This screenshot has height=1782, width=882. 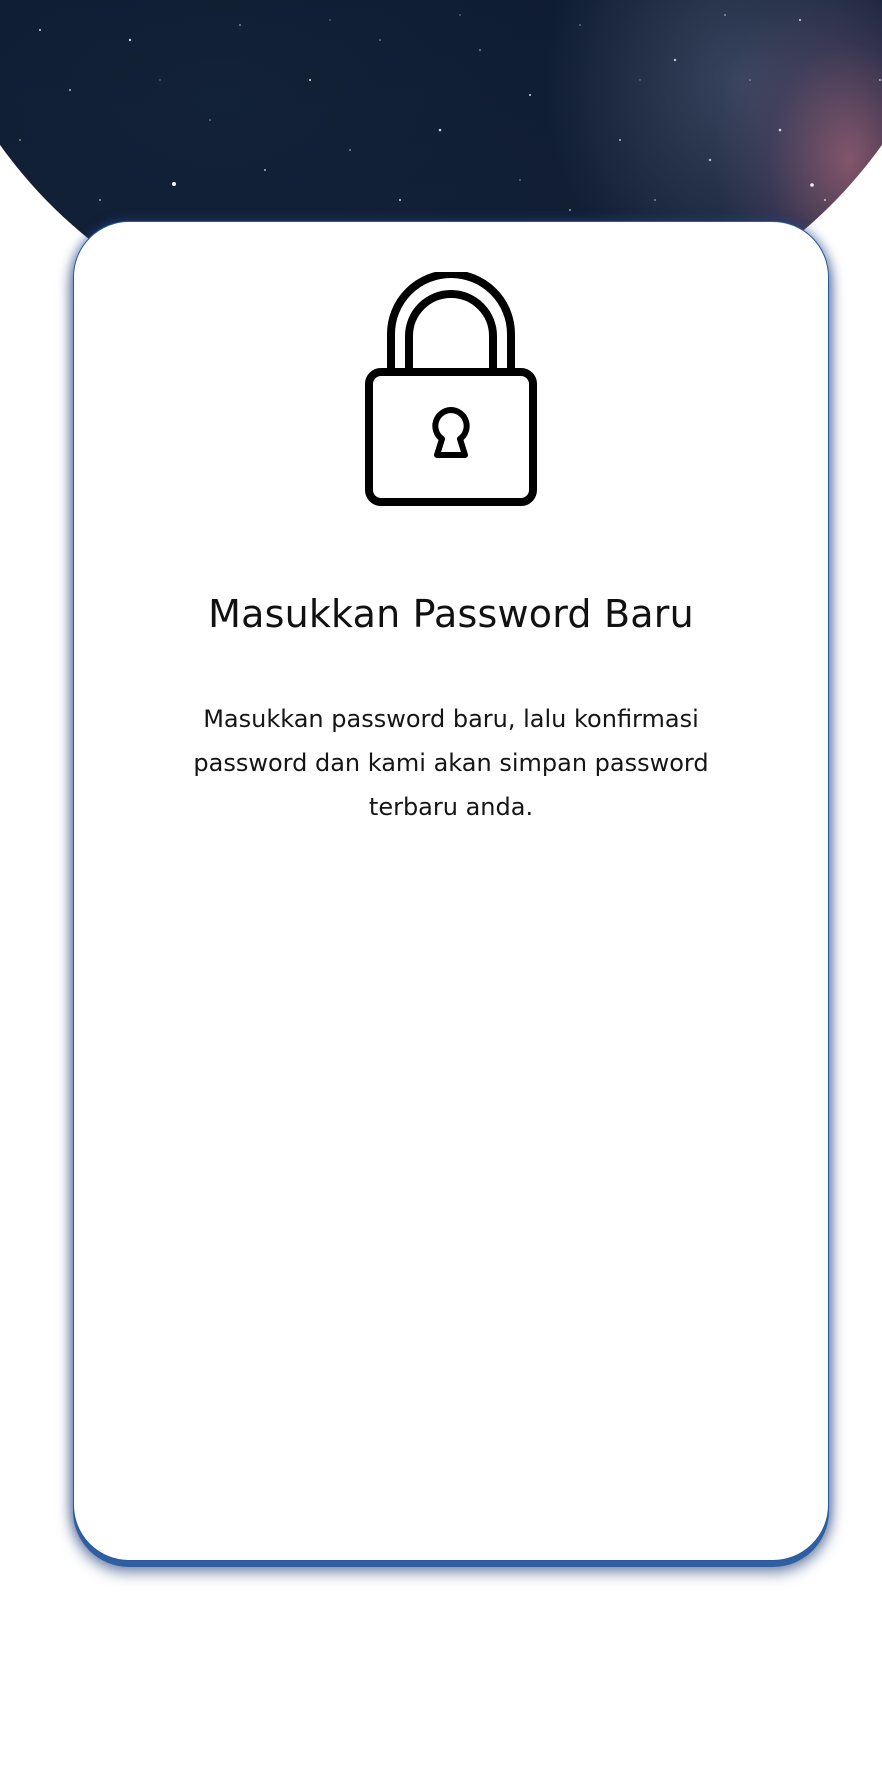 I want to click on lock-icon, so click(x=451, y=391).